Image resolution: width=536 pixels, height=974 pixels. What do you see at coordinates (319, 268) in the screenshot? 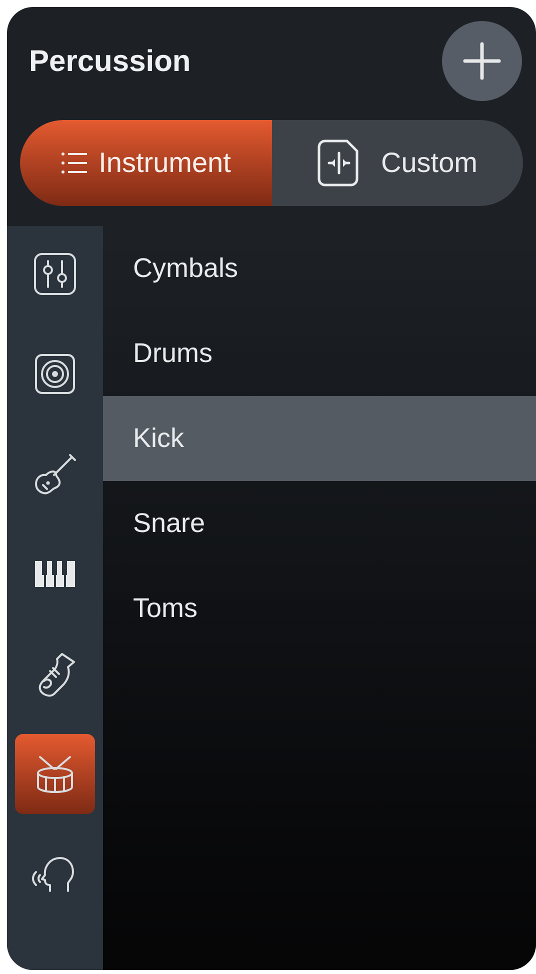
I see `list-item: Cymbals` at bounding box center [319, 268].